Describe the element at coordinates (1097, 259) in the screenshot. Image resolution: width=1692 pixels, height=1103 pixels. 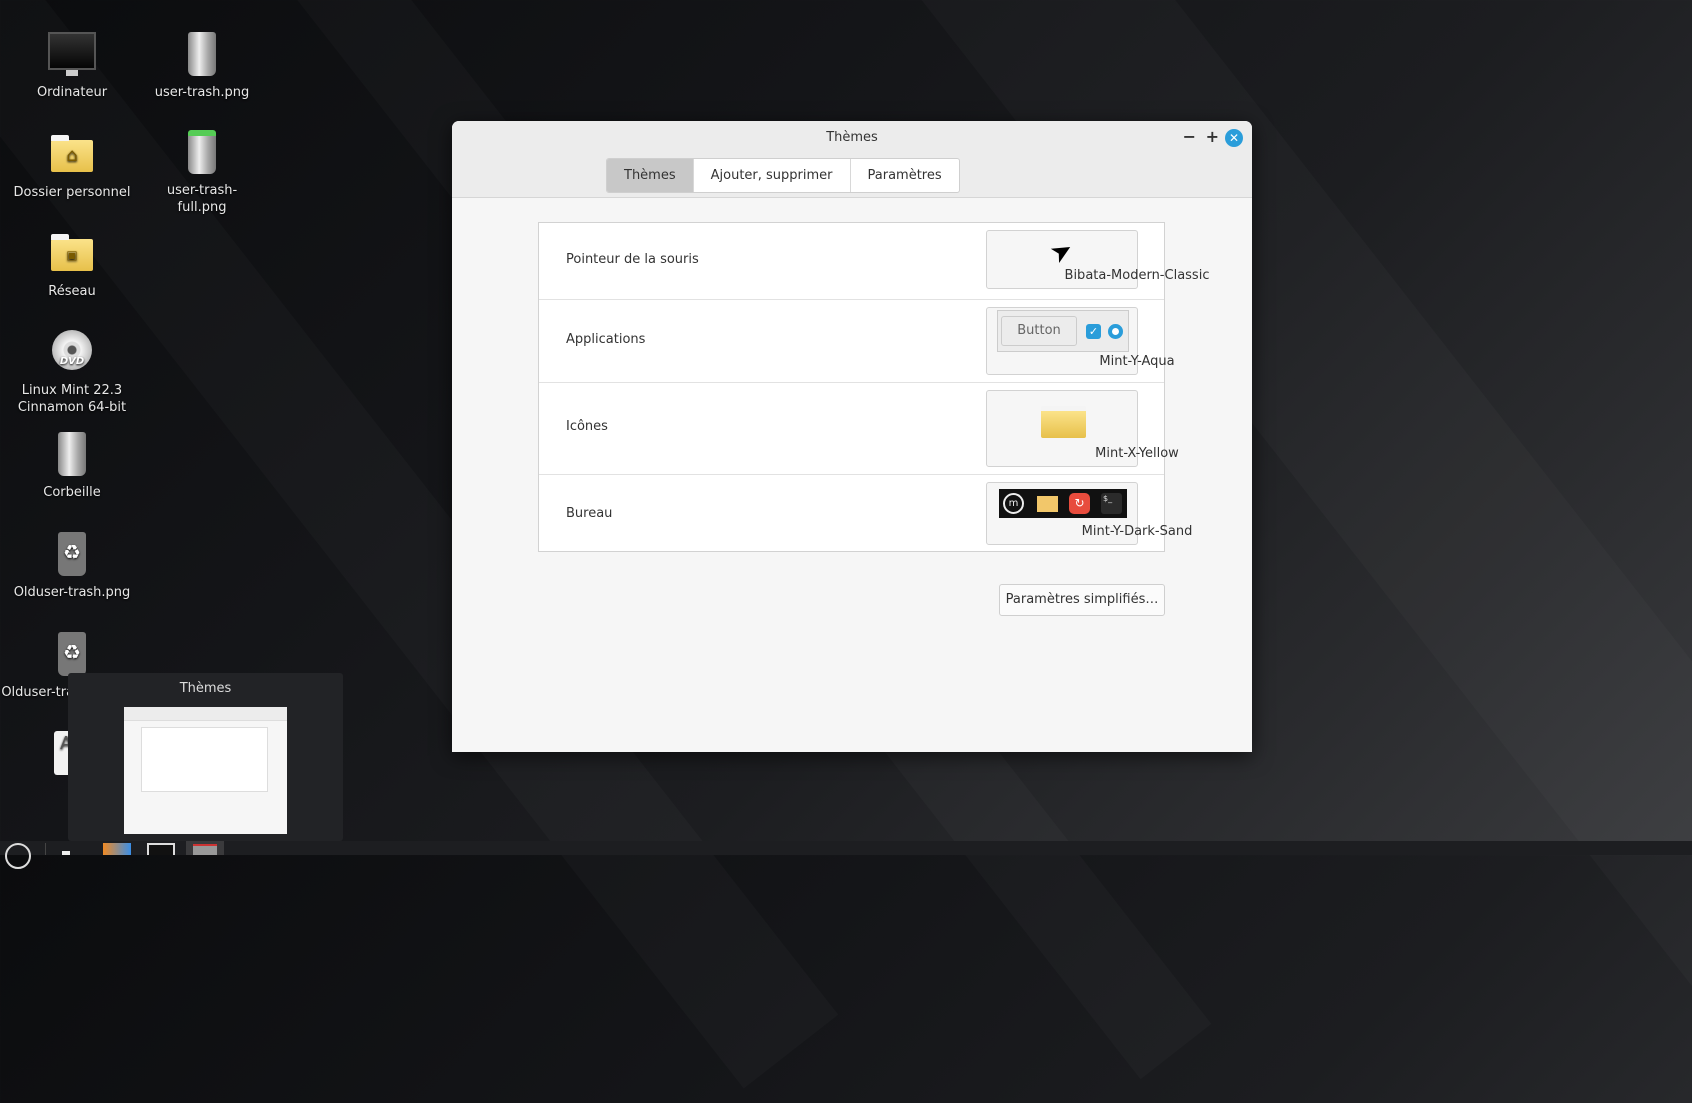
I see `cursor-theme-button: ➤ Bibata-Modern-Classic` at that location.